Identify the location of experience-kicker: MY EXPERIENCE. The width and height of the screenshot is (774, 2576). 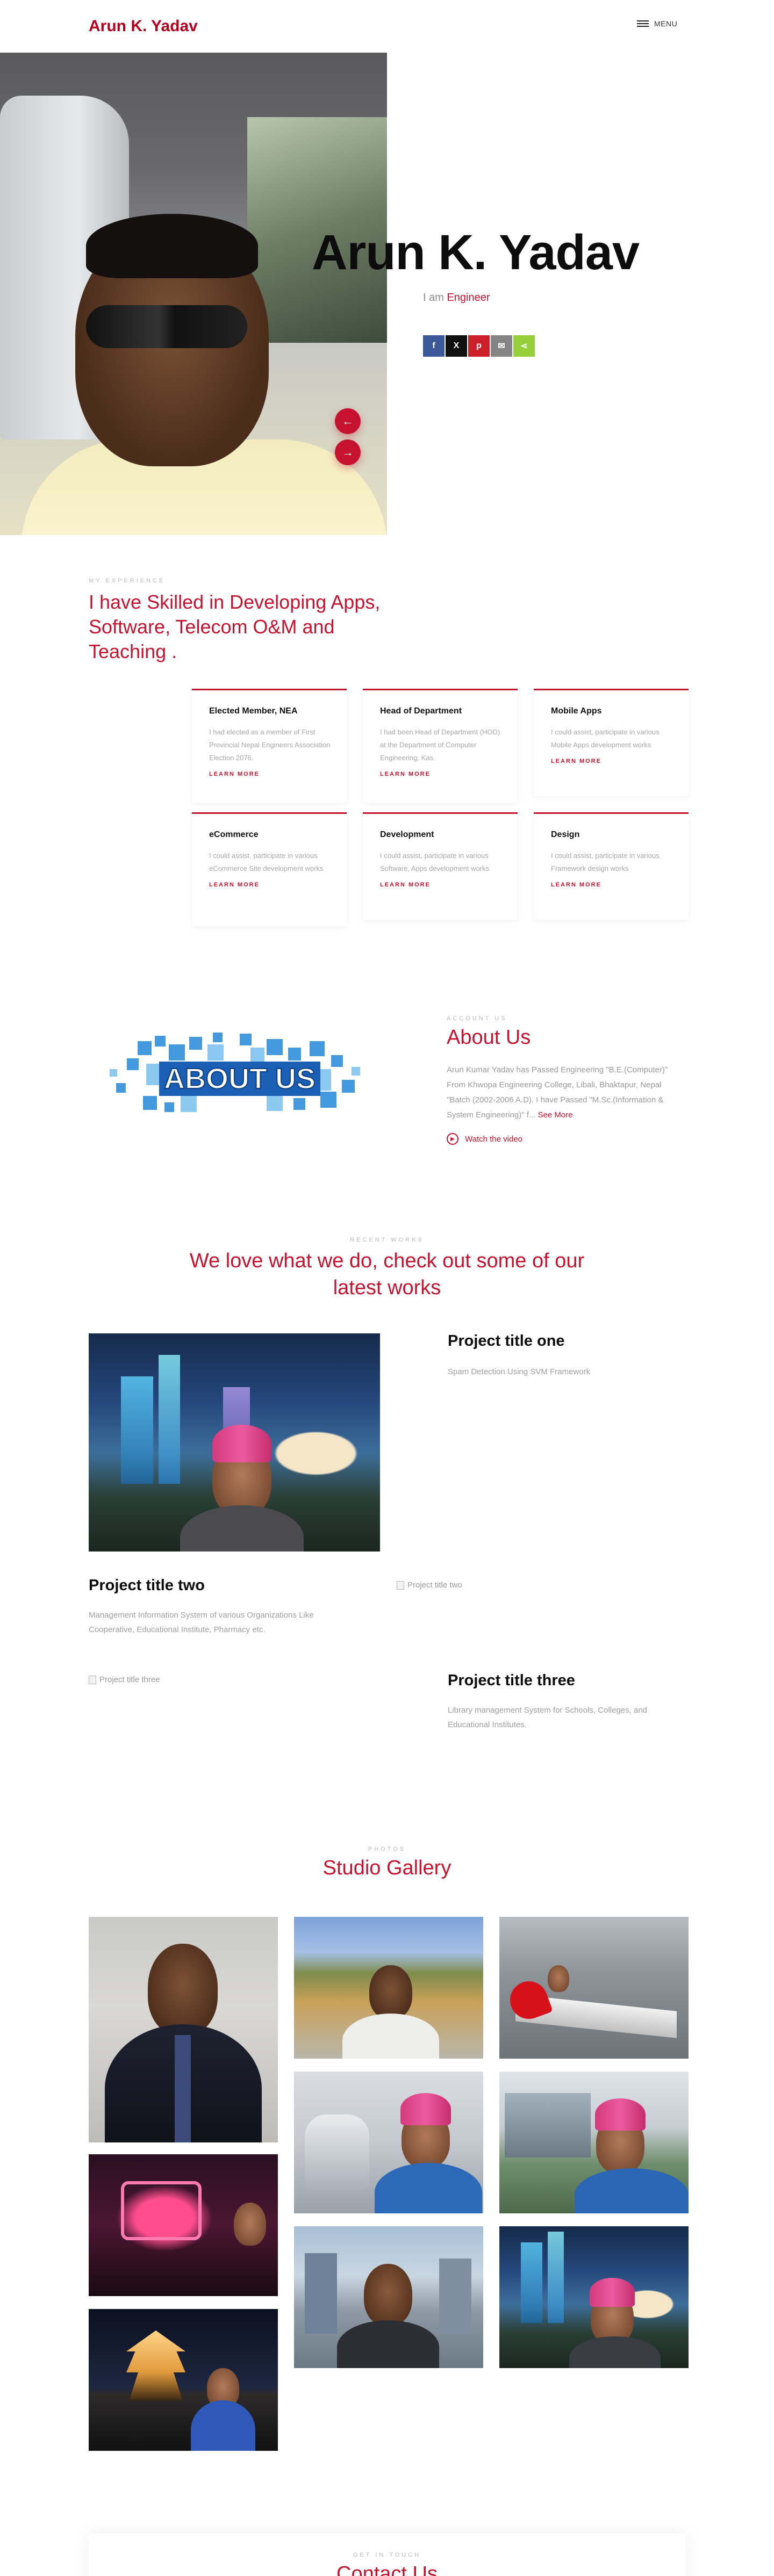
(127, 581).